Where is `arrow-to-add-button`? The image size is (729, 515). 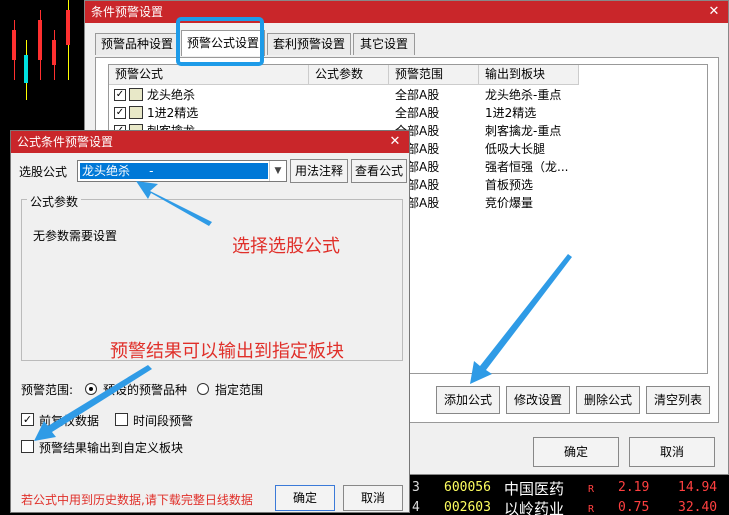
arrow-to-add-button is located at coordinates (521, 319).